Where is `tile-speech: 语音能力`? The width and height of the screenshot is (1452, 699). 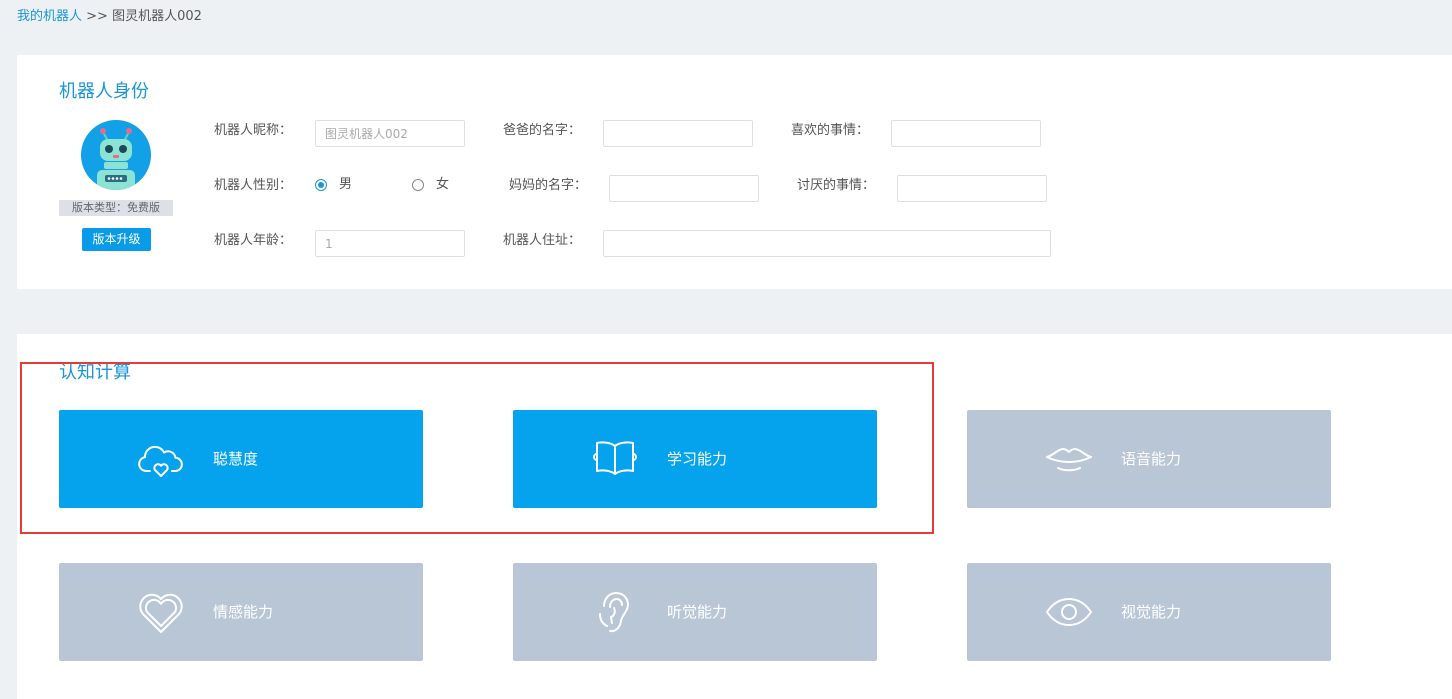
tile-speech: 语音能力 is located at coordinates (1149, 459).